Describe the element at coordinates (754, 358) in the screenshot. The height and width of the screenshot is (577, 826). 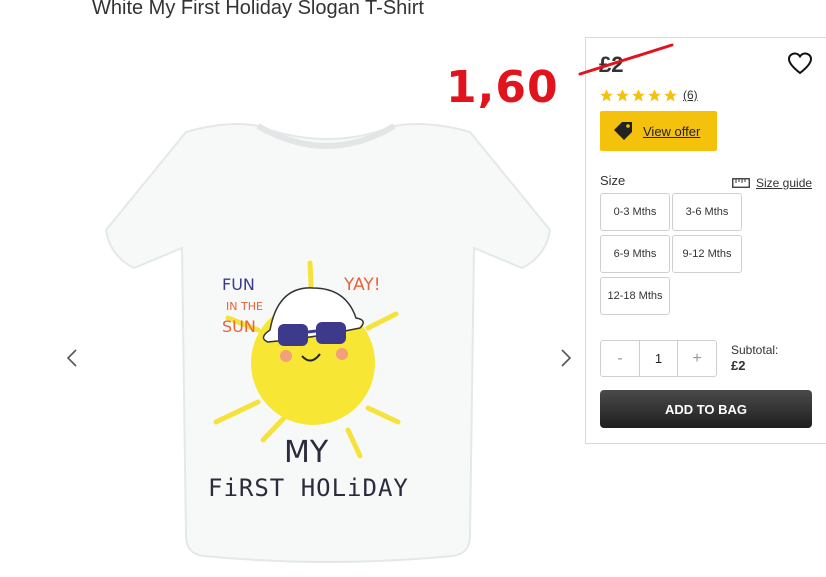
I see `subtotal: Subtotal: £2` at that location.